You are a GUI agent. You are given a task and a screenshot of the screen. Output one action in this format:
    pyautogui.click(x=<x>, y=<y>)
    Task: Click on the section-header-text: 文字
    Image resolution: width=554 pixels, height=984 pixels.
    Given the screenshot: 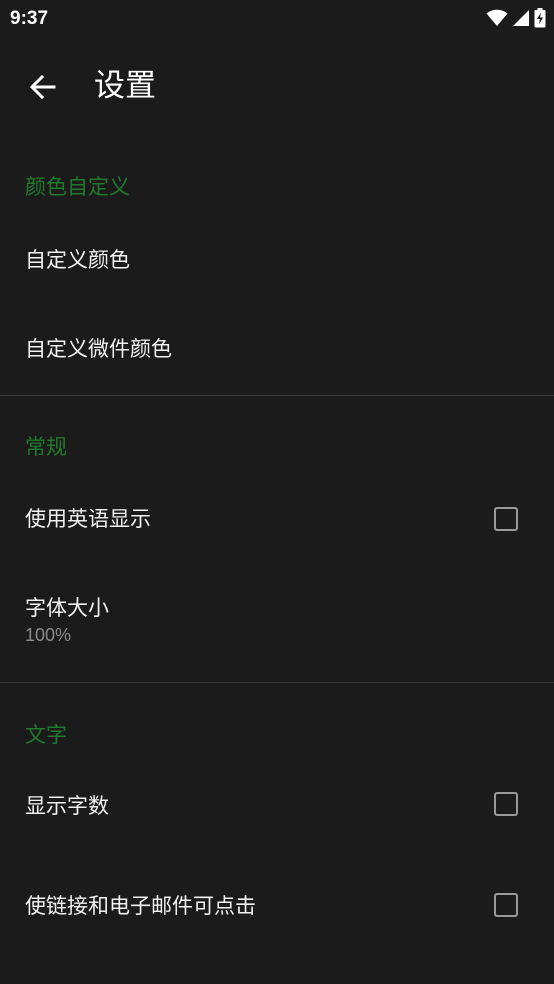 What is the action you would take?
    pyautogui.click(x=46, y=735)
    